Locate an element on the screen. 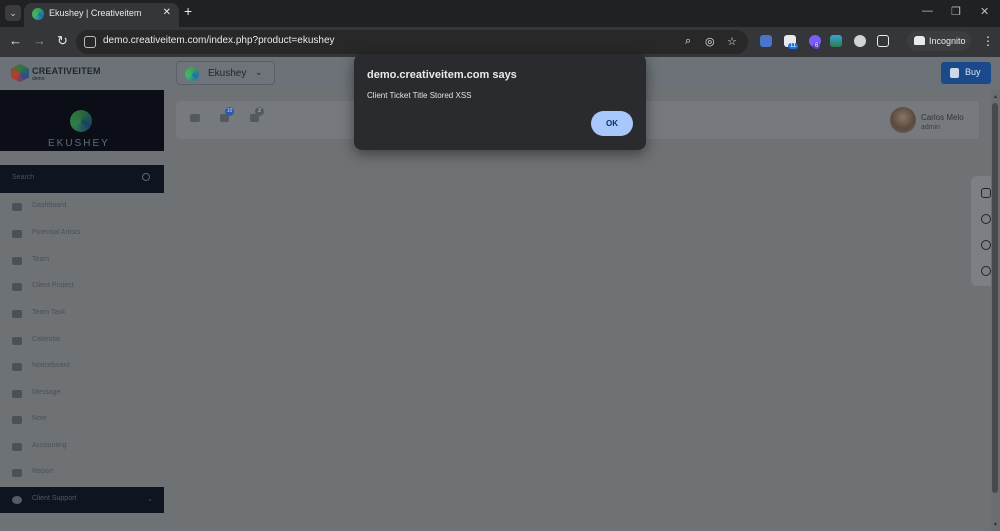 The image size is (1000, 531). extensions-icon is located at coordinates (883, 41).